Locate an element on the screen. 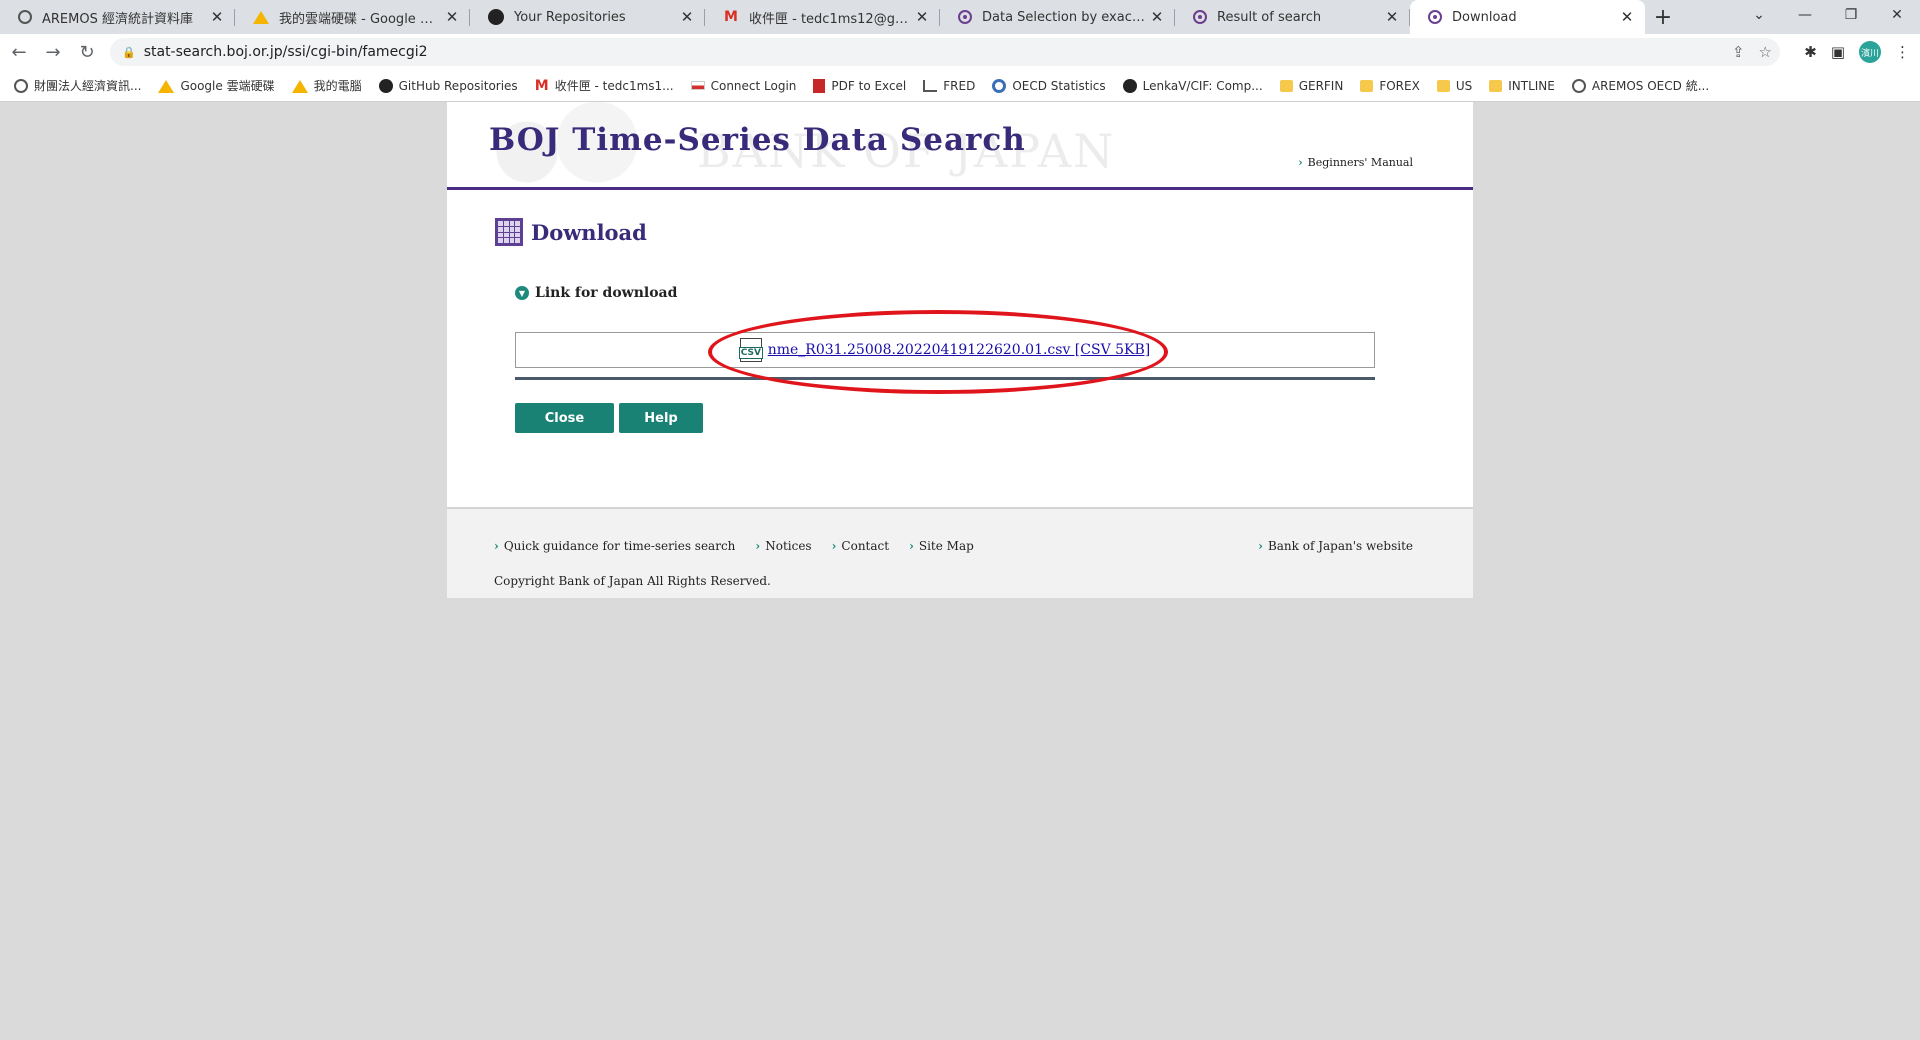 This screenshot has height=1040, width=1920. footer-link-label: Quick guidance for time-series search is located at coordinates (619, 546).